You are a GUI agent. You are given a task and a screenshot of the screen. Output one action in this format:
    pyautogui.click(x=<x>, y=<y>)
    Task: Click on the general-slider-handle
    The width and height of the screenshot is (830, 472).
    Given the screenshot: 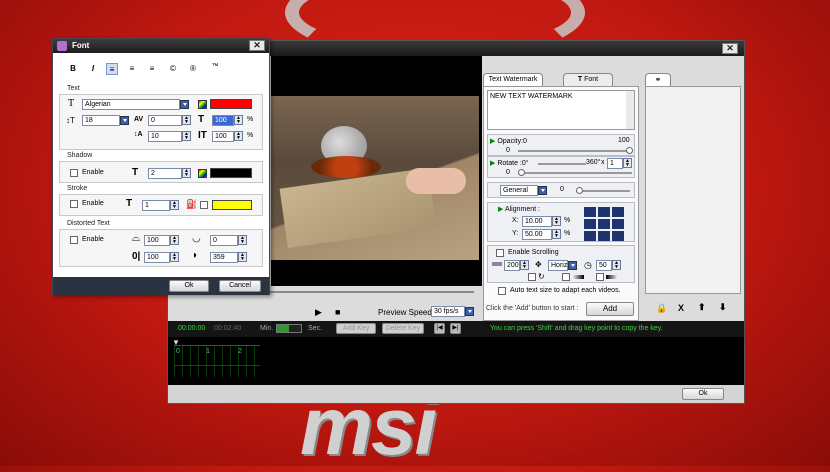 What is the action you would take?
    pyautogui.click(x=579, y=190)
    